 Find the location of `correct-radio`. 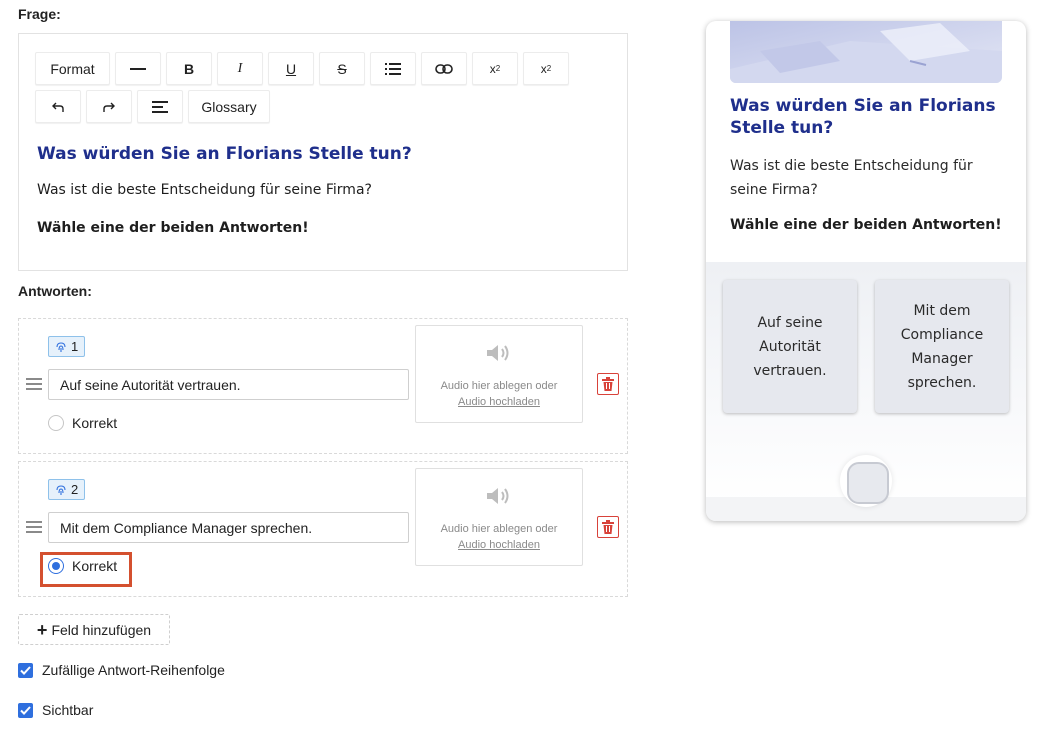

correct-radio is located at coordinates (56, 423).